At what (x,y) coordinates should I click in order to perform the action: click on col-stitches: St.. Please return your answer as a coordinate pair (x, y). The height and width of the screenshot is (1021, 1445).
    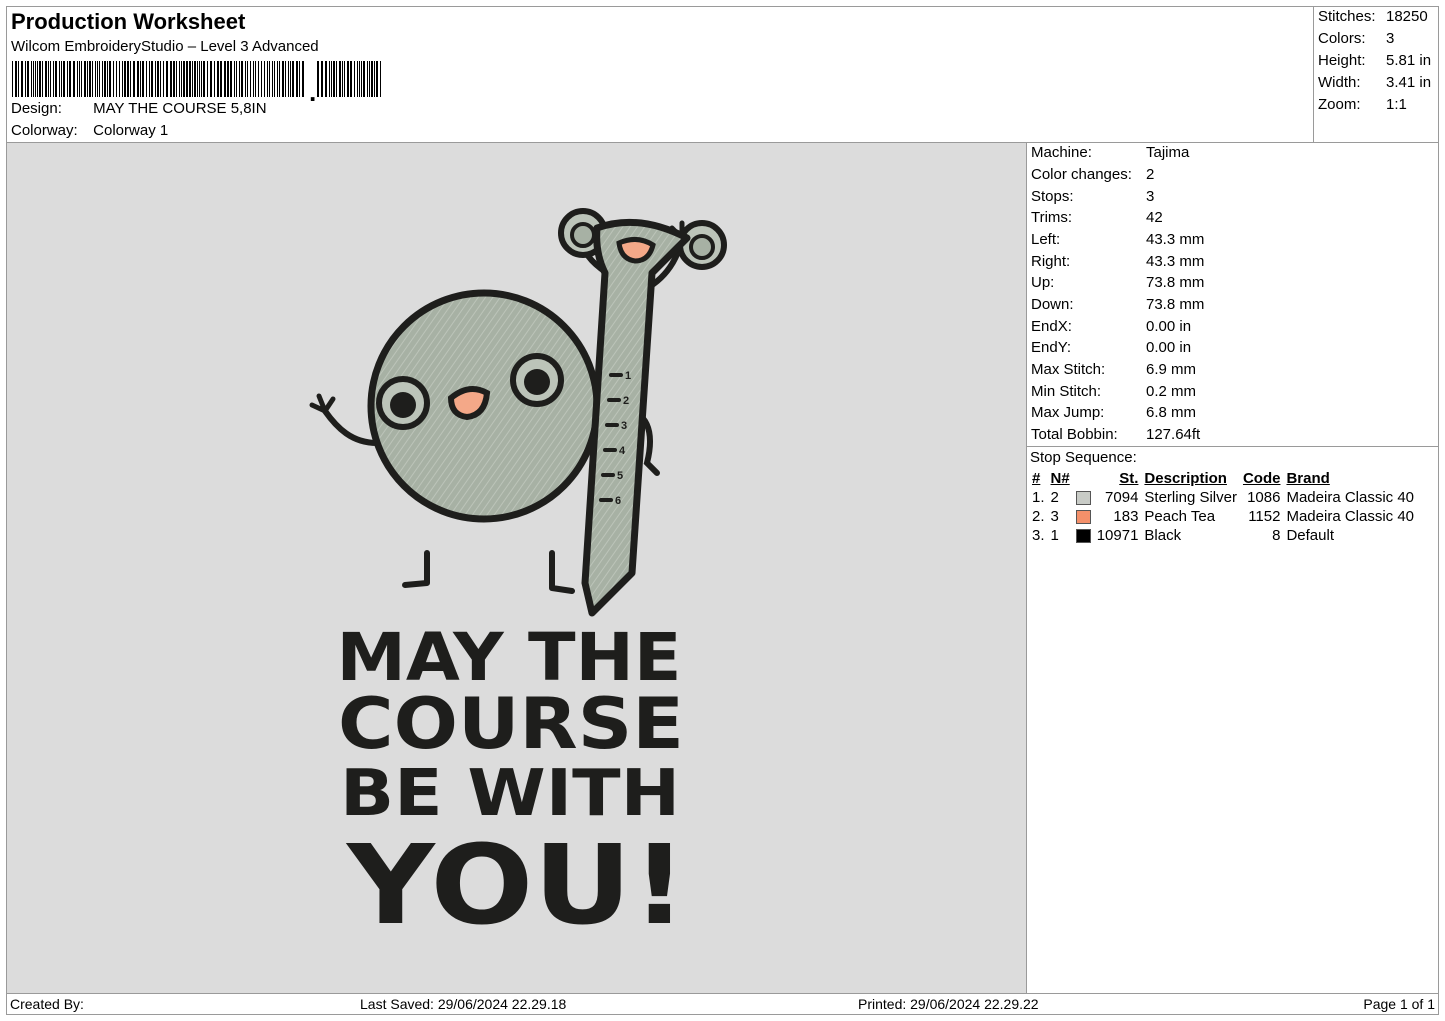
    Looking at the image, I should click on (1129, 478).